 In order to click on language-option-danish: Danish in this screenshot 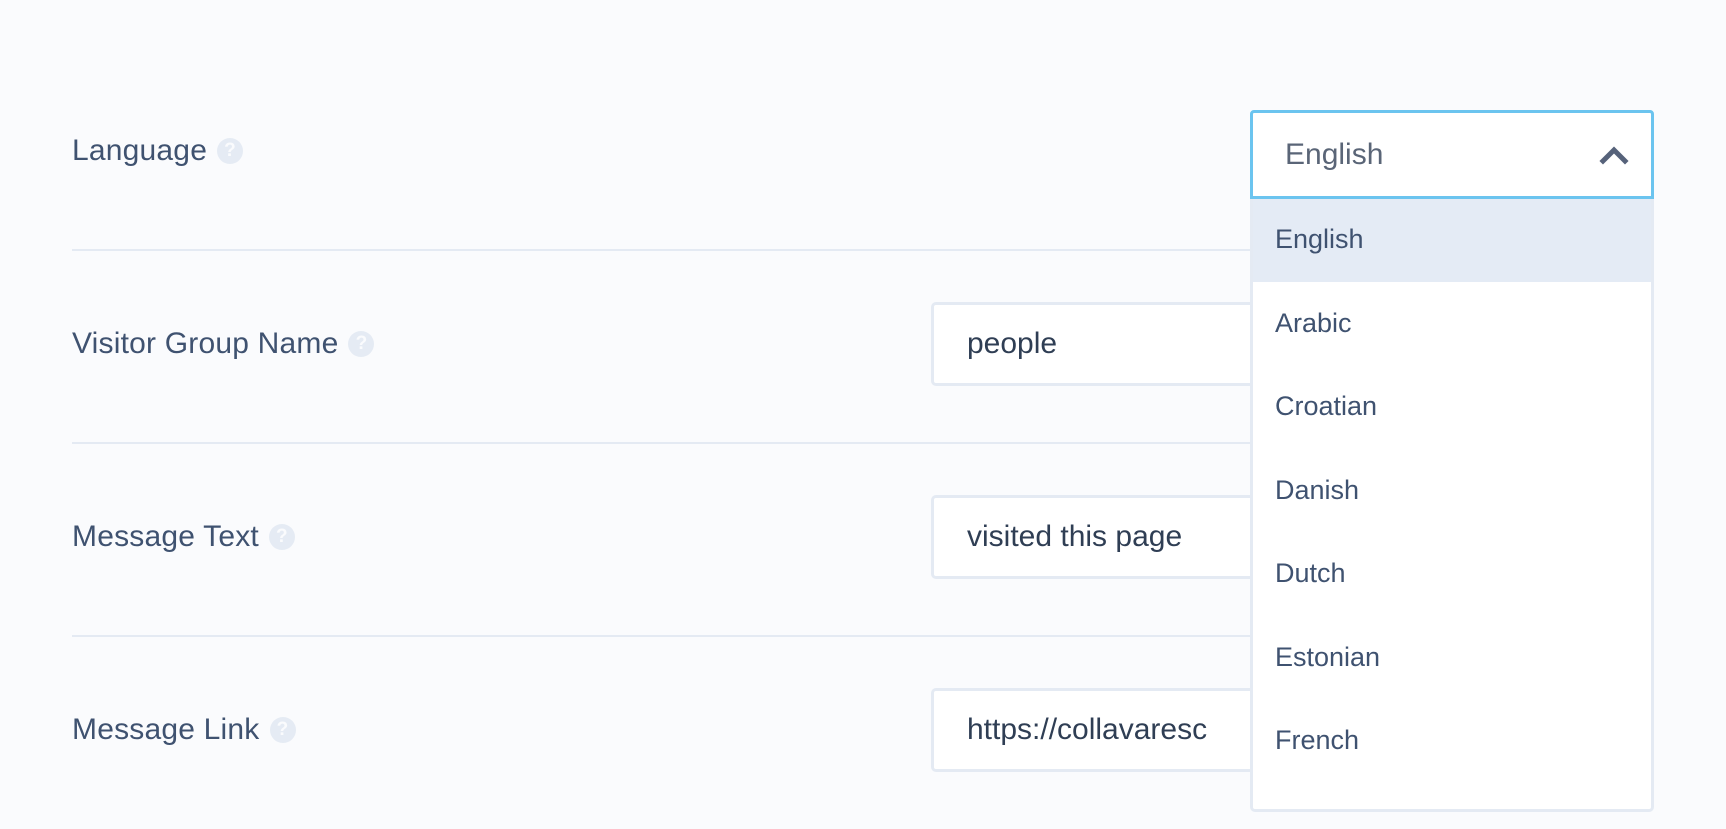, I will do `click(1452, 491)`.